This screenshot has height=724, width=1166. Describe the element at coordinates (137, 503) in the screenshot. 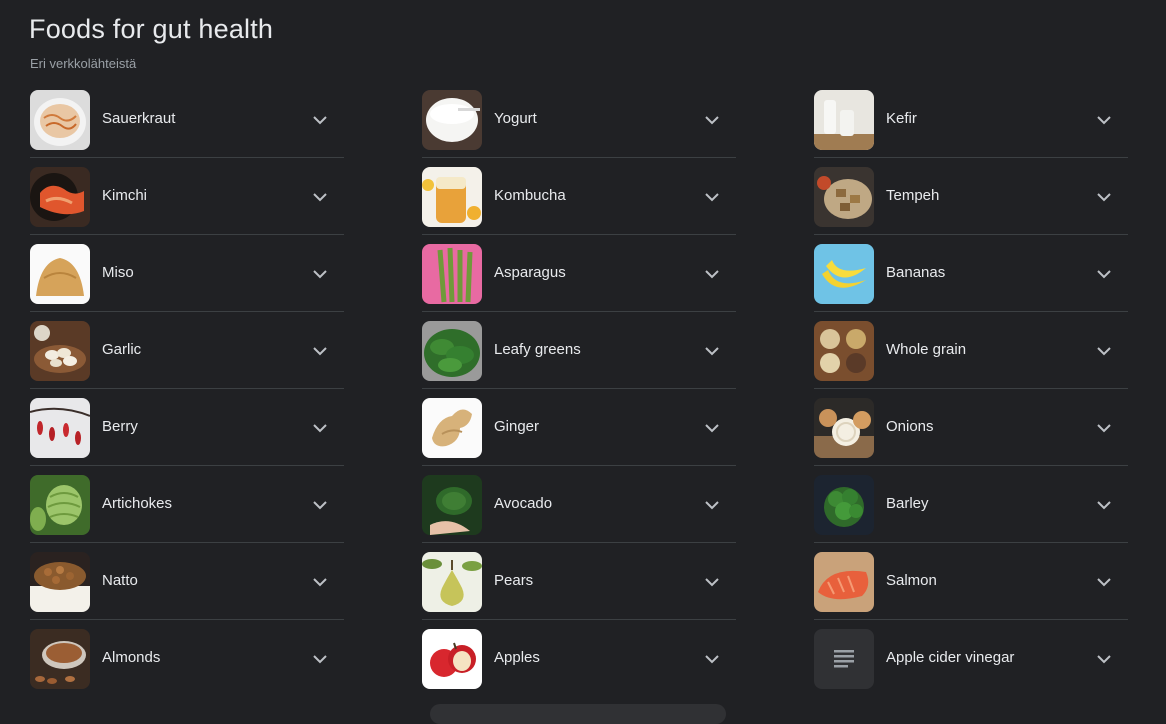

I see `food-item-label: Artichokes` at that location.